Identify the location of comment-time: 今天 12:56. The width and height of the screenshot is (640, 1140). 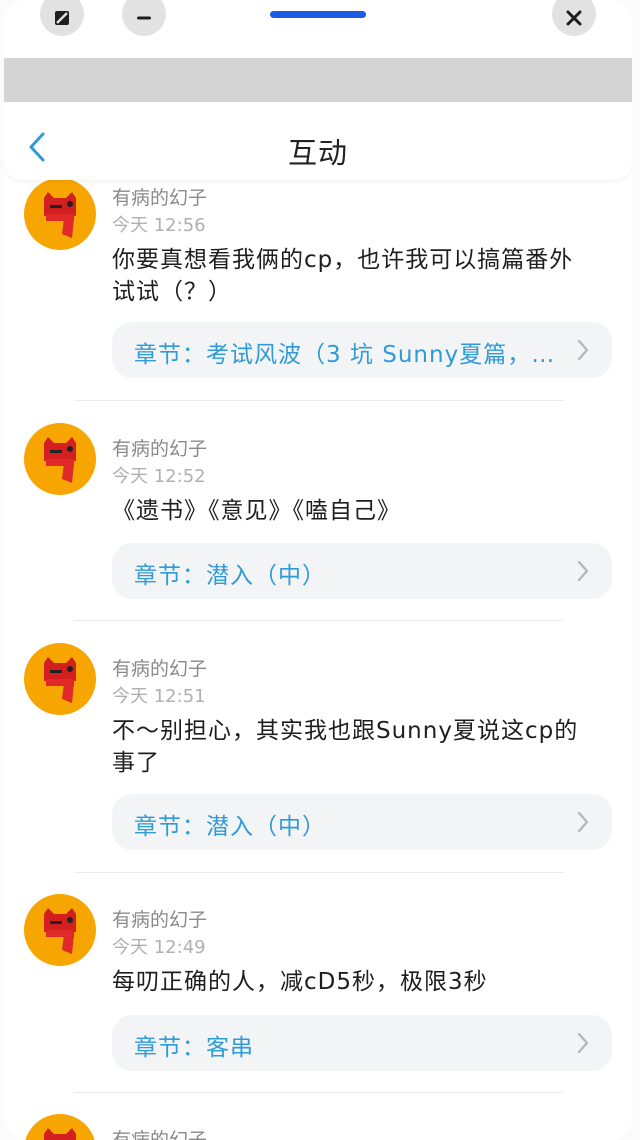
(159, 225).